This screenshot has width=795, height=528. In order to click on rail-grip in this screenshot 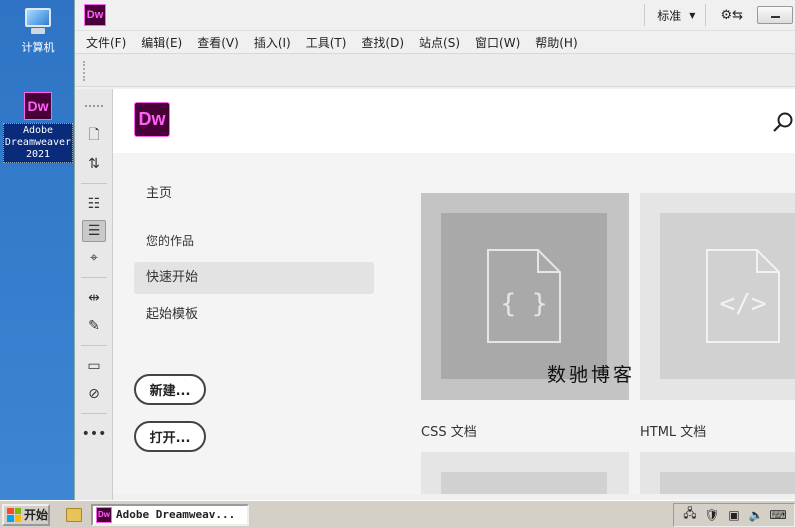, I will do `click(94, 106)`.